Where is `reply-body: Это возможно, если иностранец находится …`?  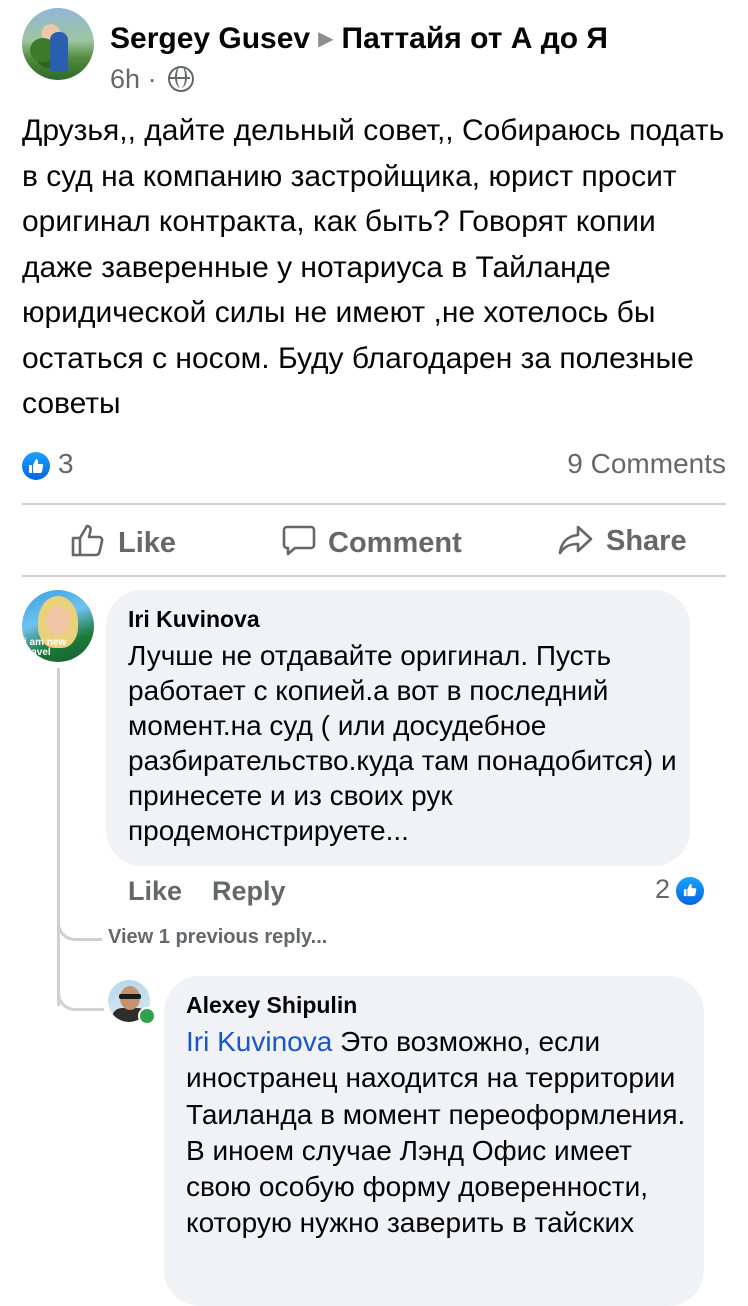
reply-body: Это возможно, если иностранец находится … is located at coordinates (436, 1132).